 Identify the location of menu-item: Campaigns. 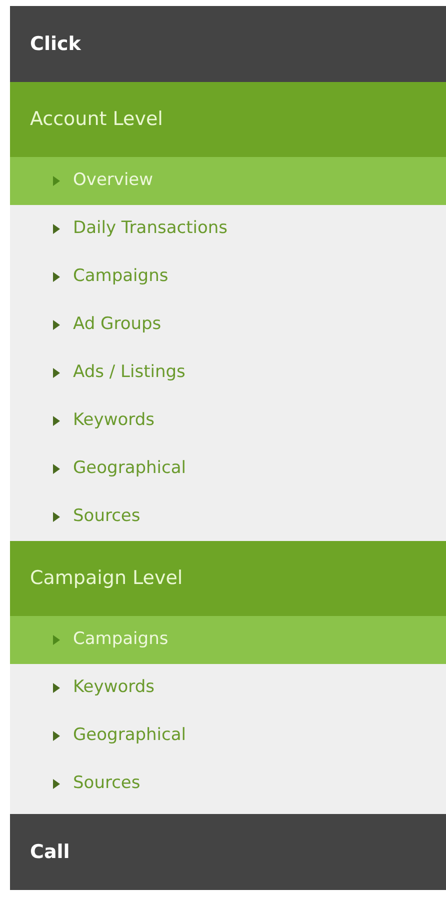
(228, 640).